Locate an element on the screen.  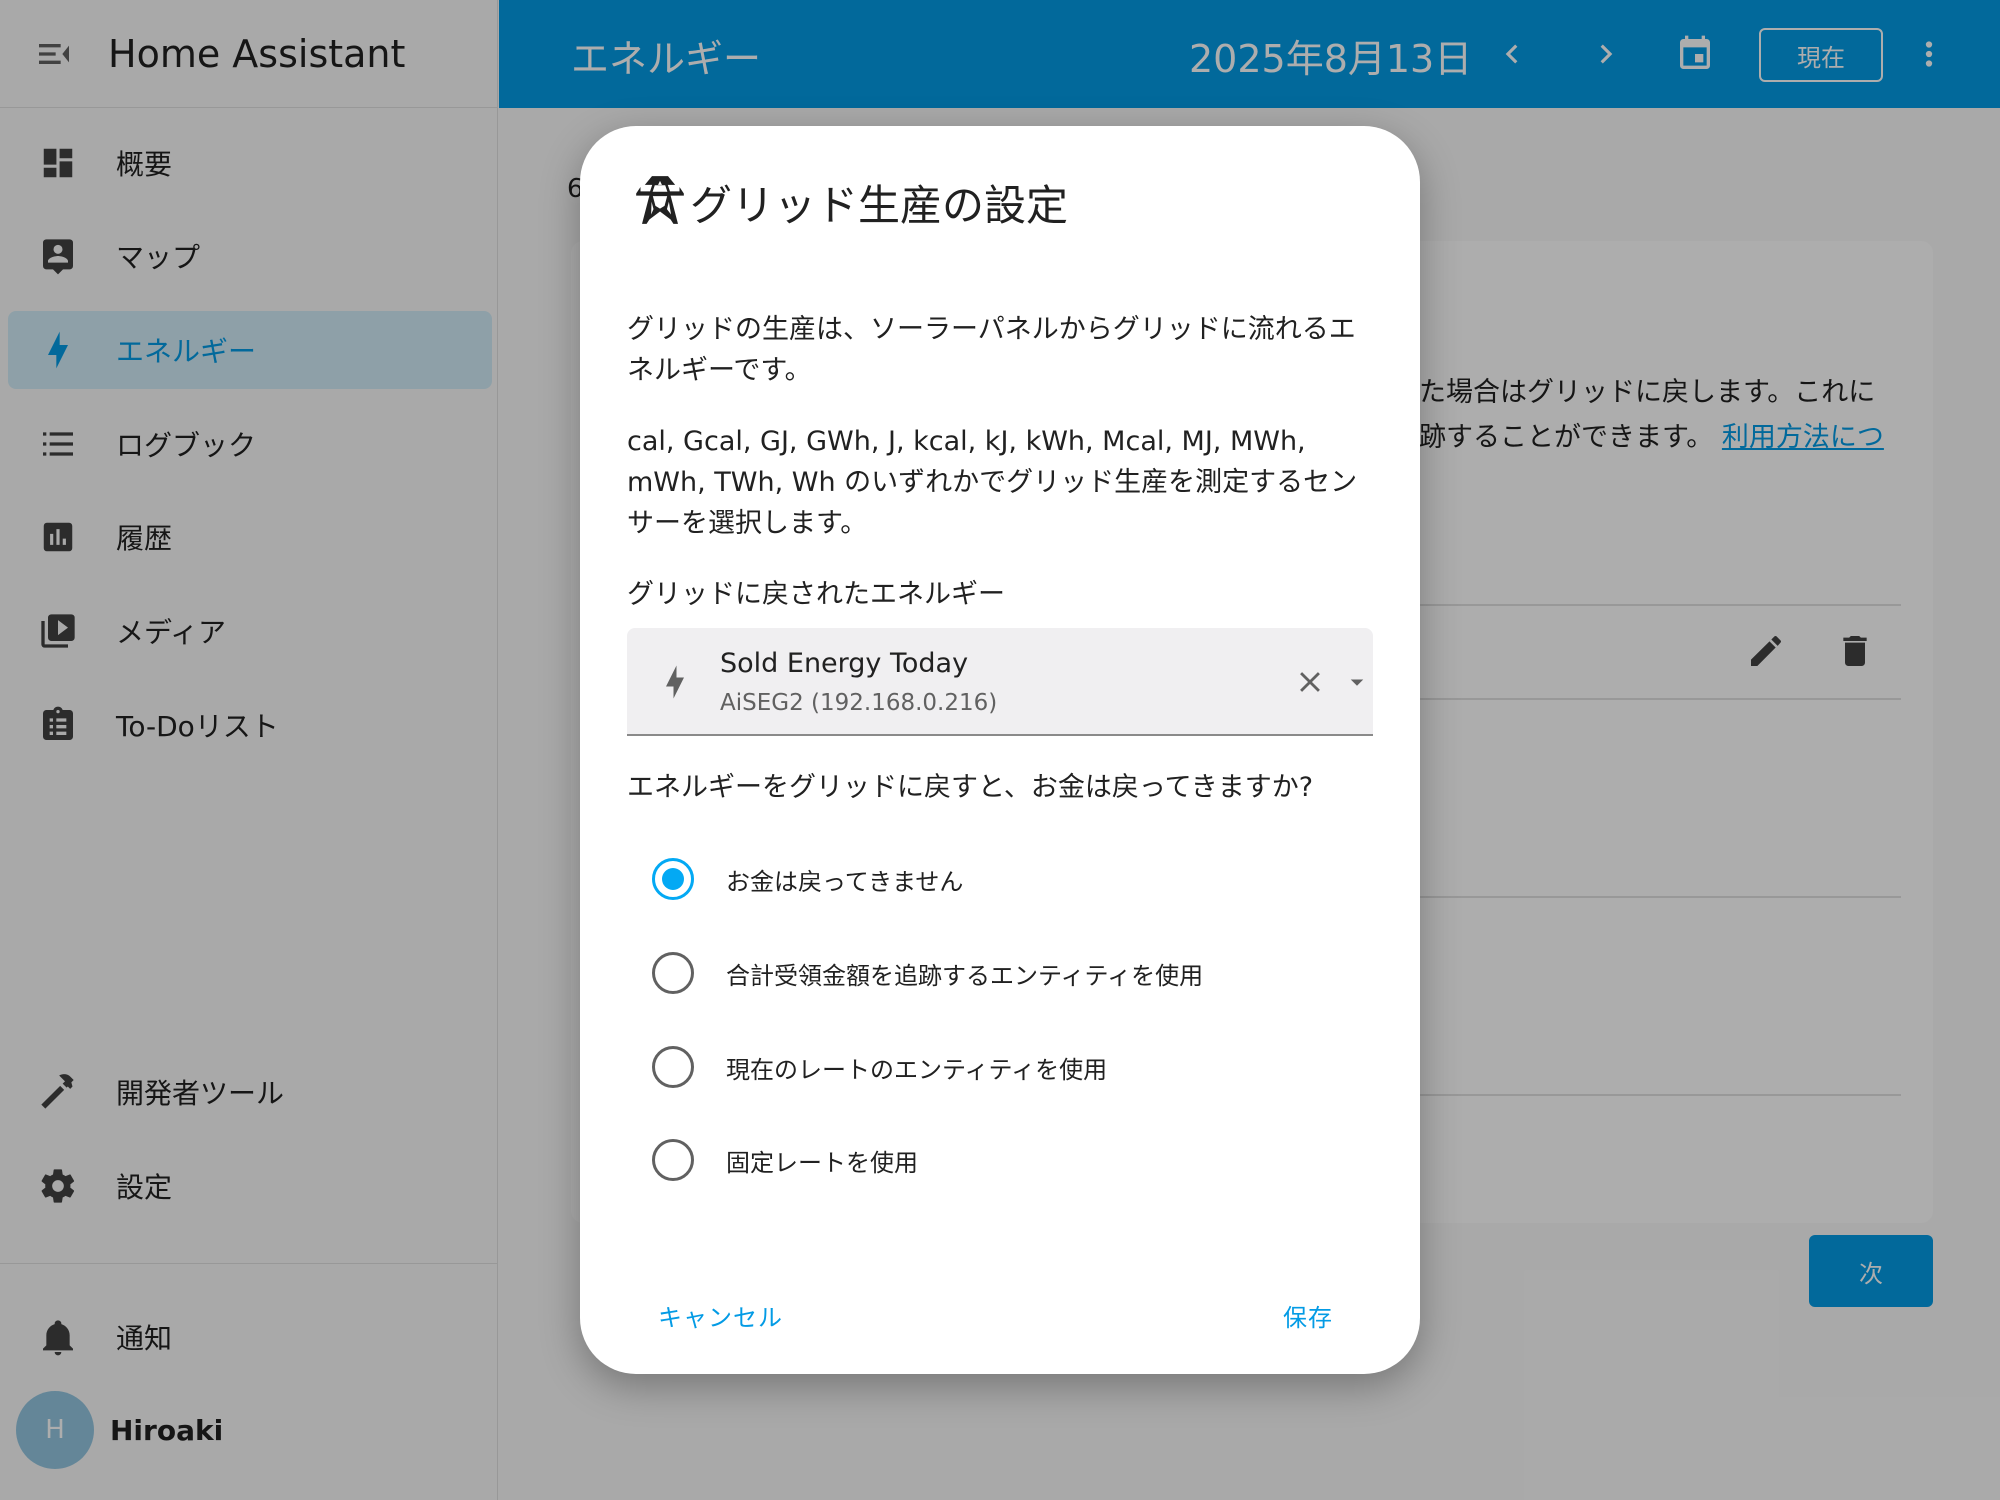
radio-label: お金は戻ってきません is located at coordinates (845, 881).